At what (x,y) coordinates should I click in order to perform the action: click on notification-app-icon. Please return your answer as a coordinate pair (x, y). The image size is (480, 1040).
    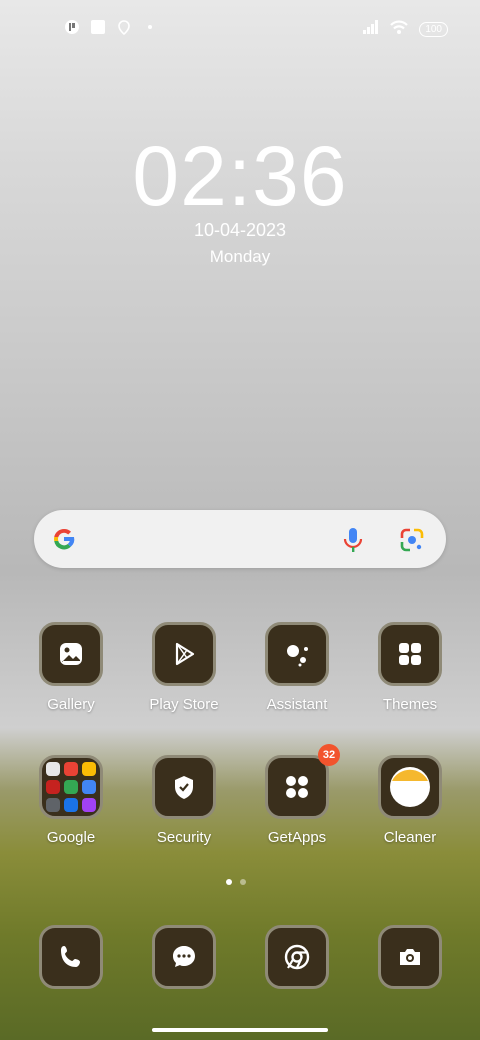
    Looking at the image, I should click on (72, 27).